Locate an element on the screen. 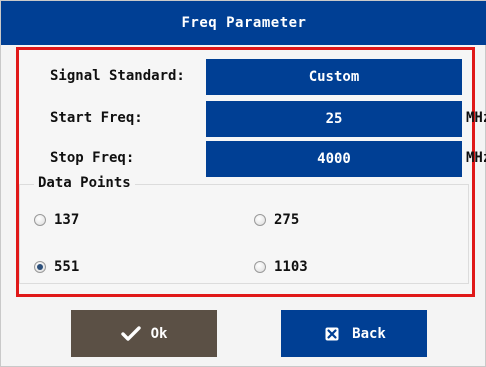 Image resolution: width=486 pixels, height=367 pixels. radio-label: 275 is located at coordinates (287, 220).